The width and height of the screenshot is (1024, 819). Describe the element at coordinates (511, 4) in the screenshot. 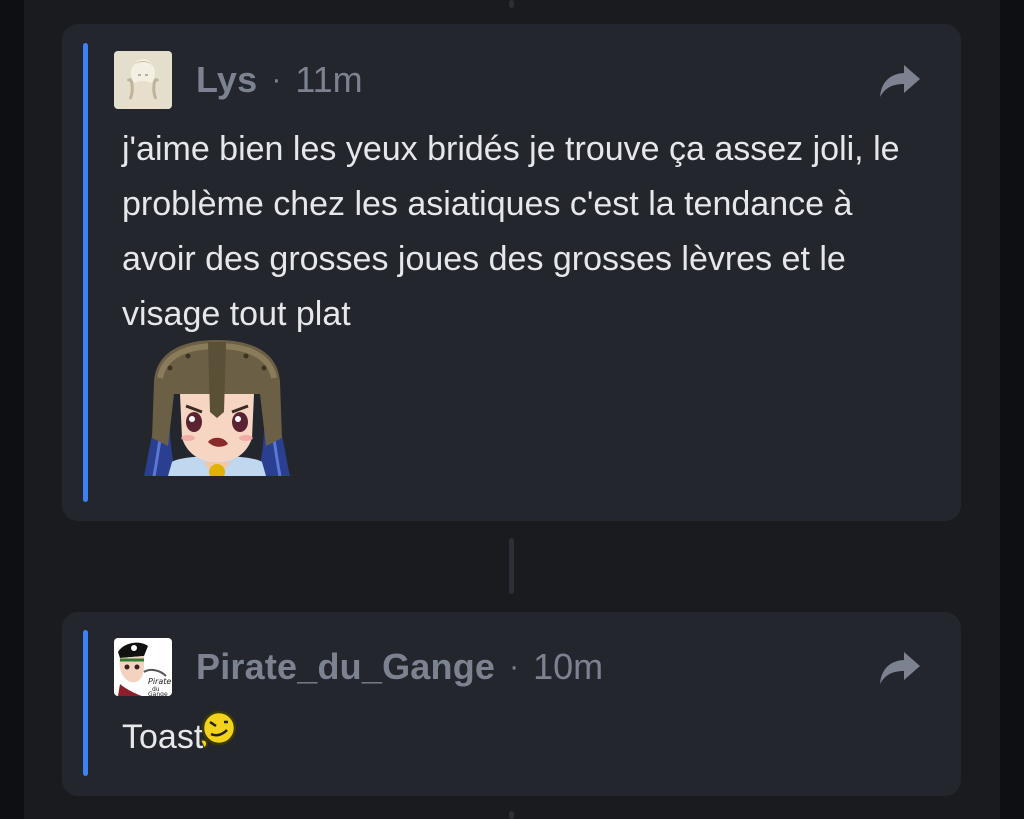

I see `thread-connector-top` at that location.